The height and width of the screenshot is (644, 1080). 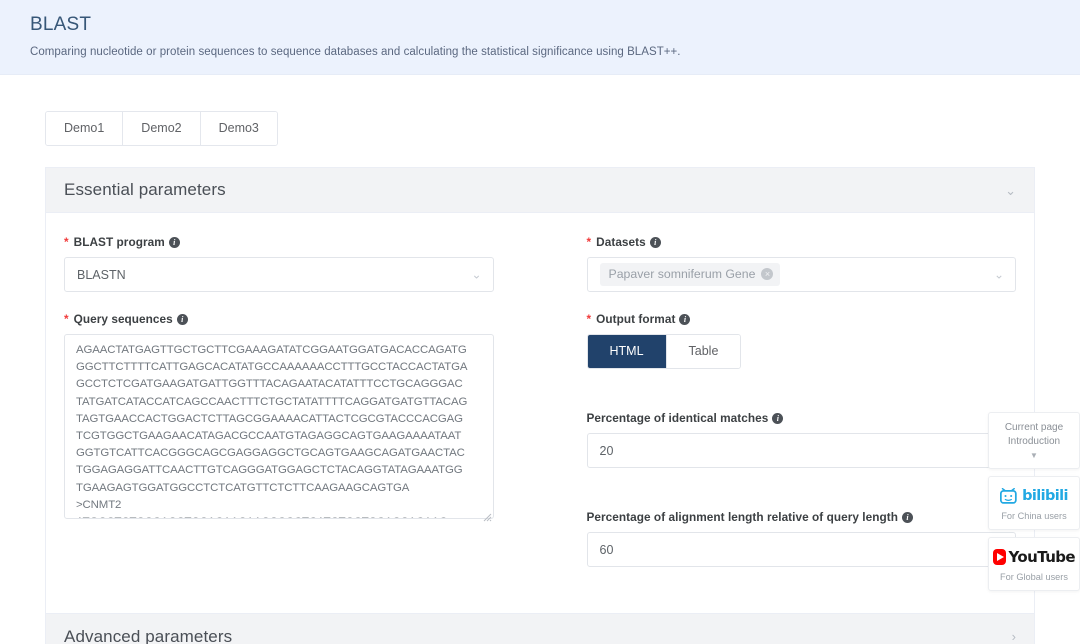 What do you see at coordinates (1034, 456) in the screenshot?
I see `caret-down-icon: ▼` at bounding box center [1034, 456].